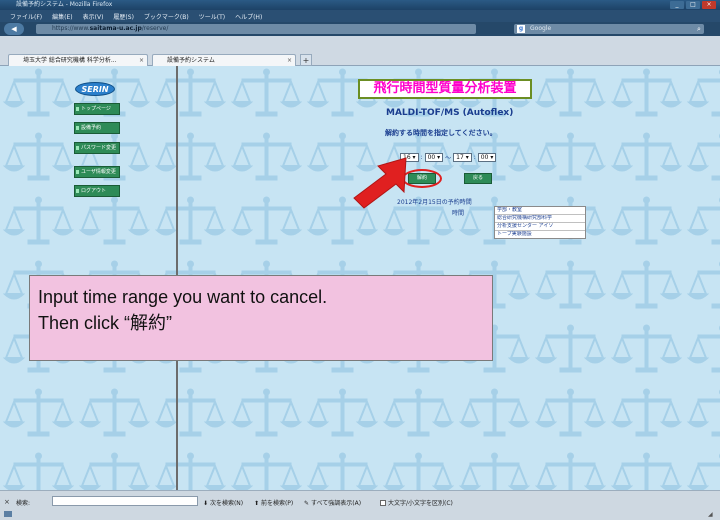 Image resolution: width=720 pixels, height=520 pixels. I want to click on match-case-checkbox: 大文字/小文字を区別(C), so click(416, 502).